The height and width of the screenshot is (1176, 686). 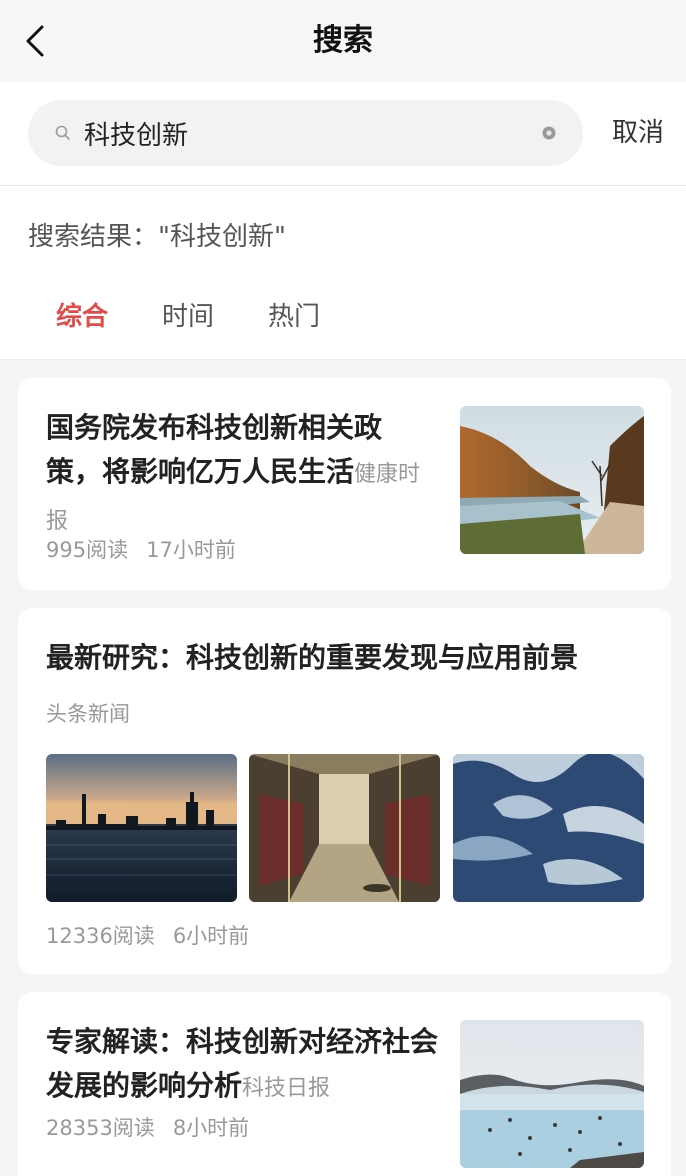 What do you see at coordinates (211, 1128) in the screenshot?
I see `publish-time: 8小时前` at bounding box center [211, 1128].